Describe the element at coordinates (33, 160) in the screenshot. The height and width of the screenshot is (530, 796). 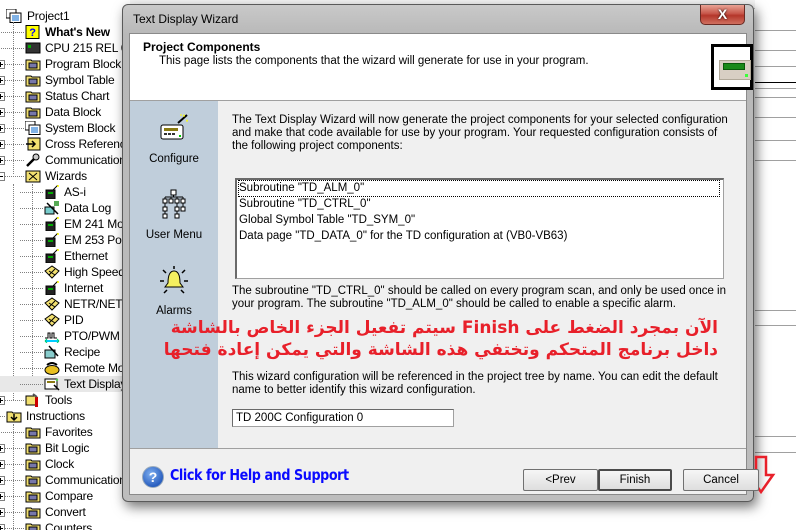
I see `communications-icon` at that location.